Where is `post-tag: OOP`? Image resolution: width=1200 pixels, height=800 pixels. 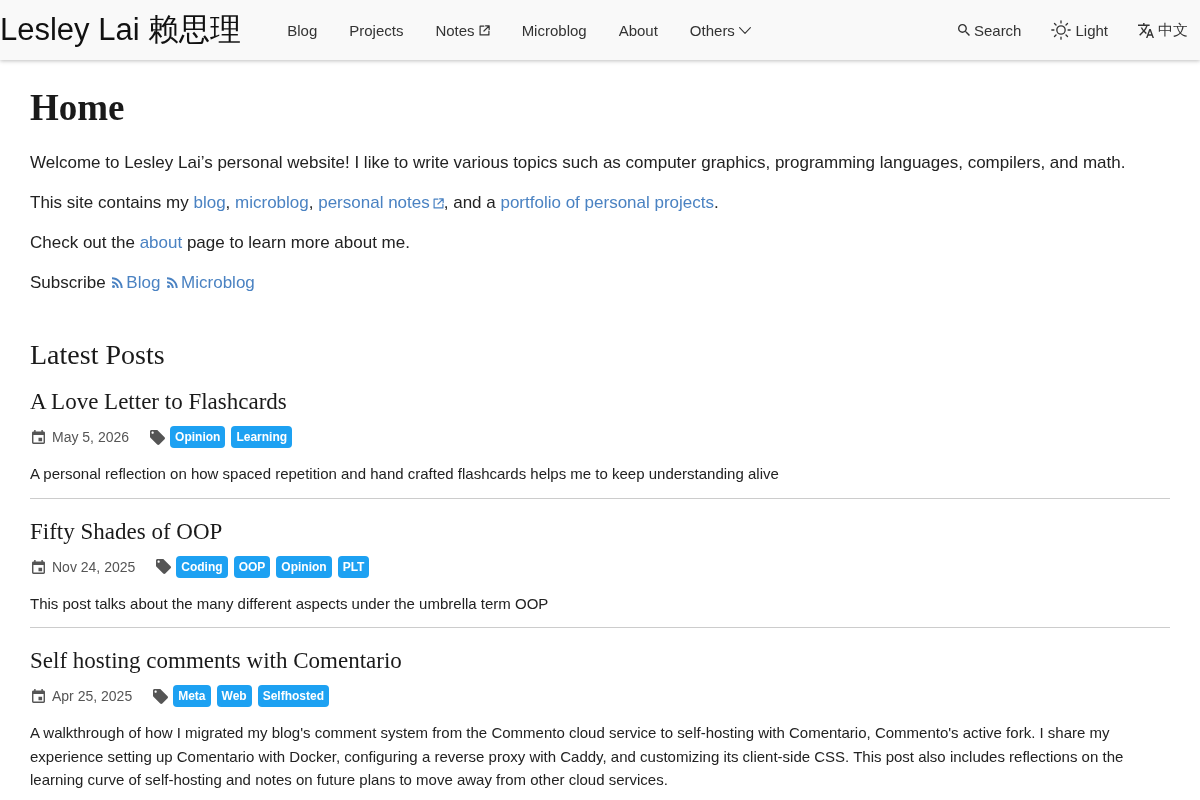 post-tag: OOP is located at coordinates (252, 566).